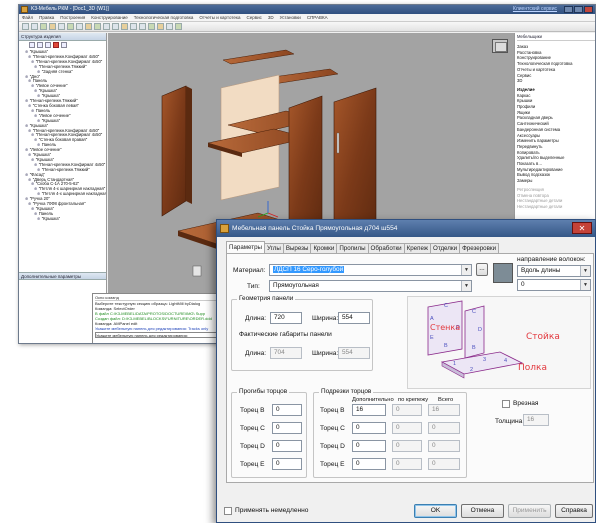  I want to click on trim-c-total-value: 0, so click(444, 428).